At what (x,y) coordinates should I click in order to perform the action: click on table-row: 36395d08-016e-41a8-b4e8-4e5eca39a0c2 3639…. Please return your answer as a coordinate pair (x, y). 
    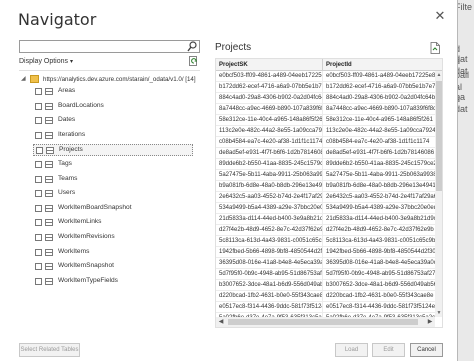
    Looking at the image, I should click on (325, 263).